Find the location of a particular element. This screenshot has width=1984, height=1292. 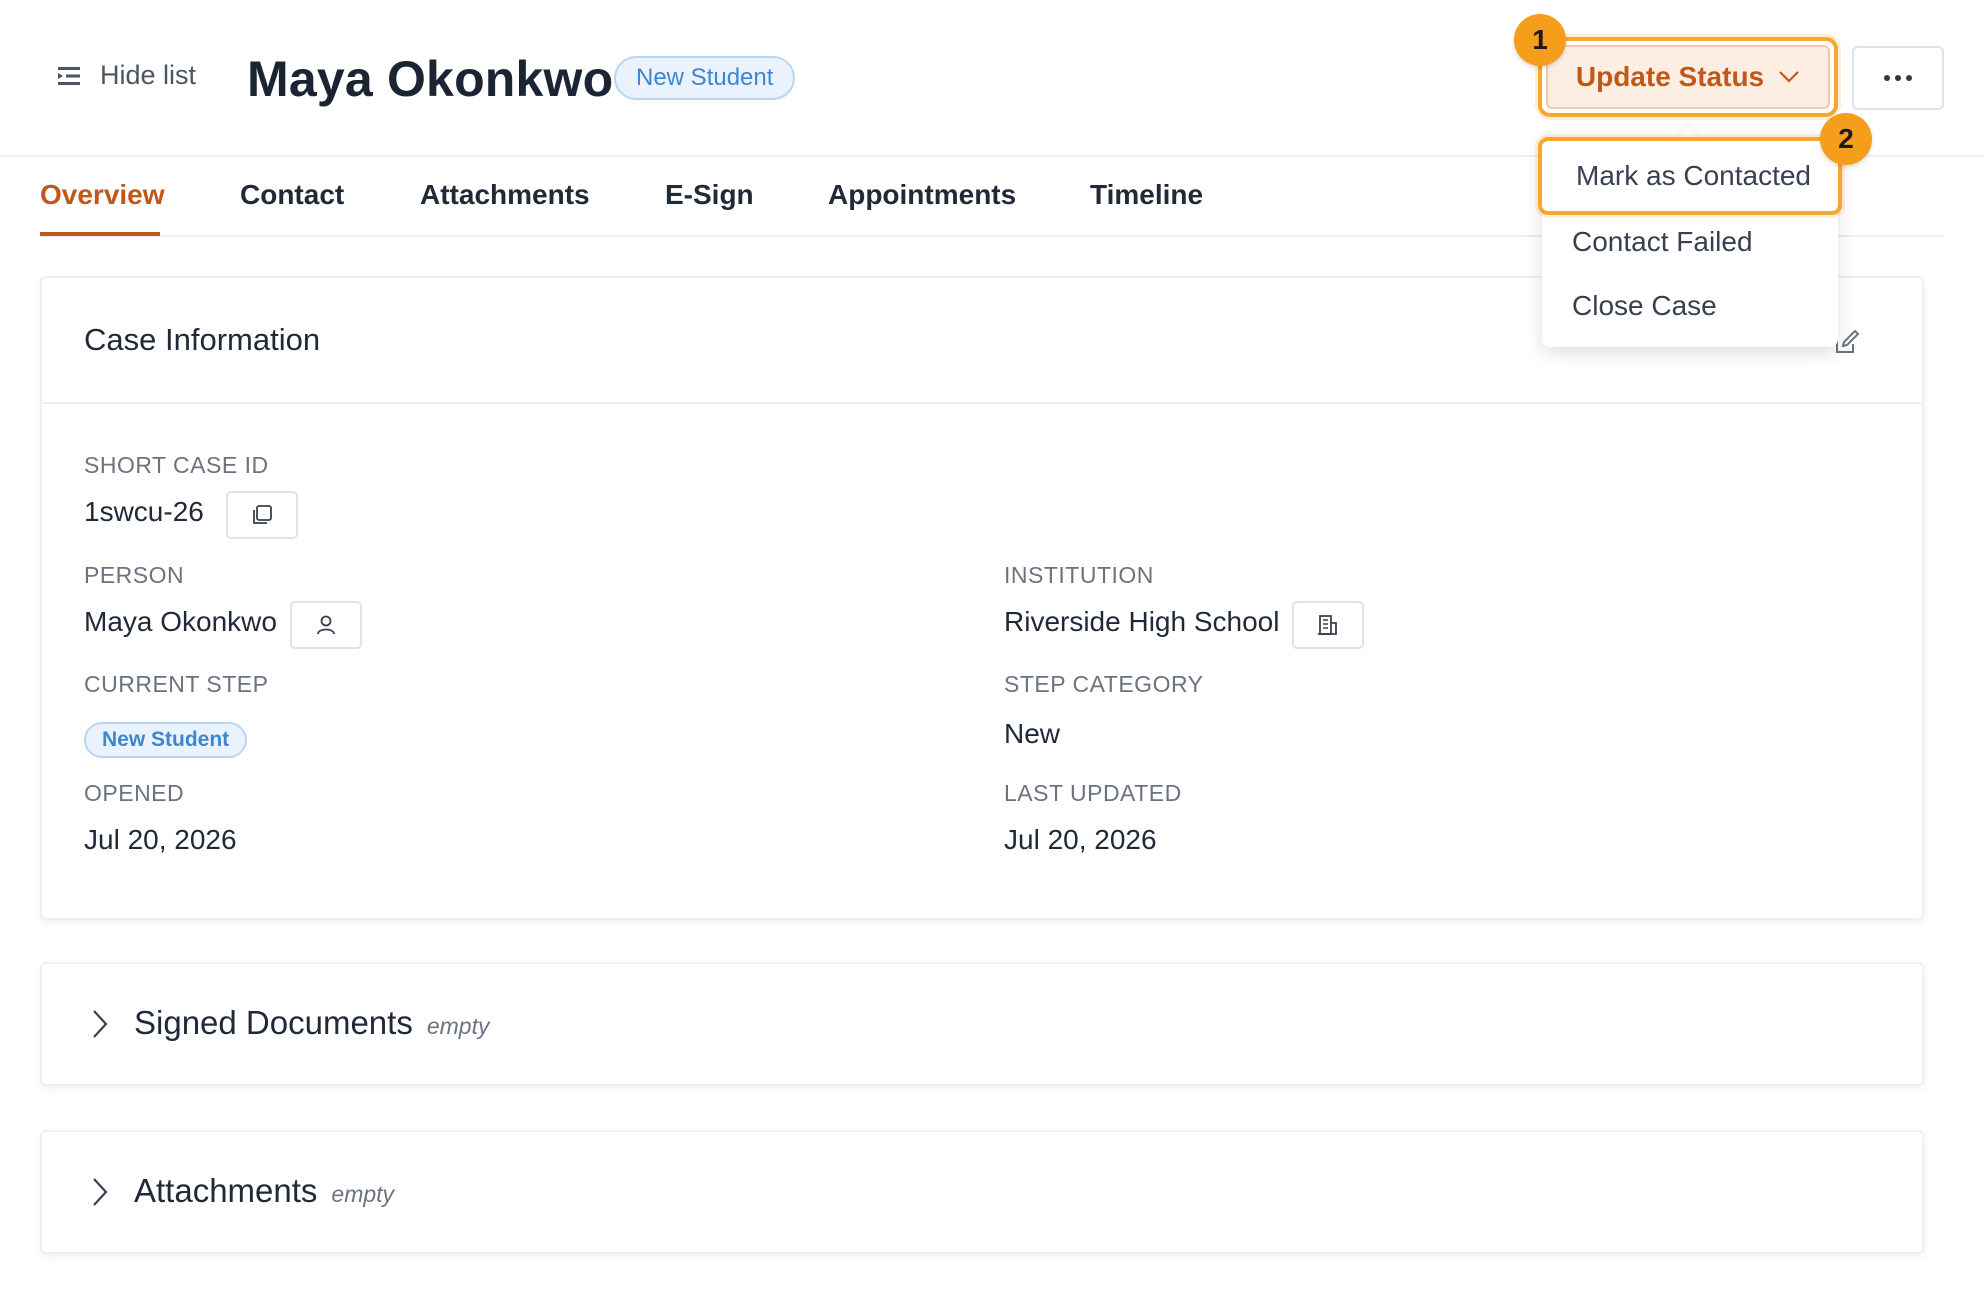

short-case-id-value: 1swcu-26 is located at coordinates (144, 511).